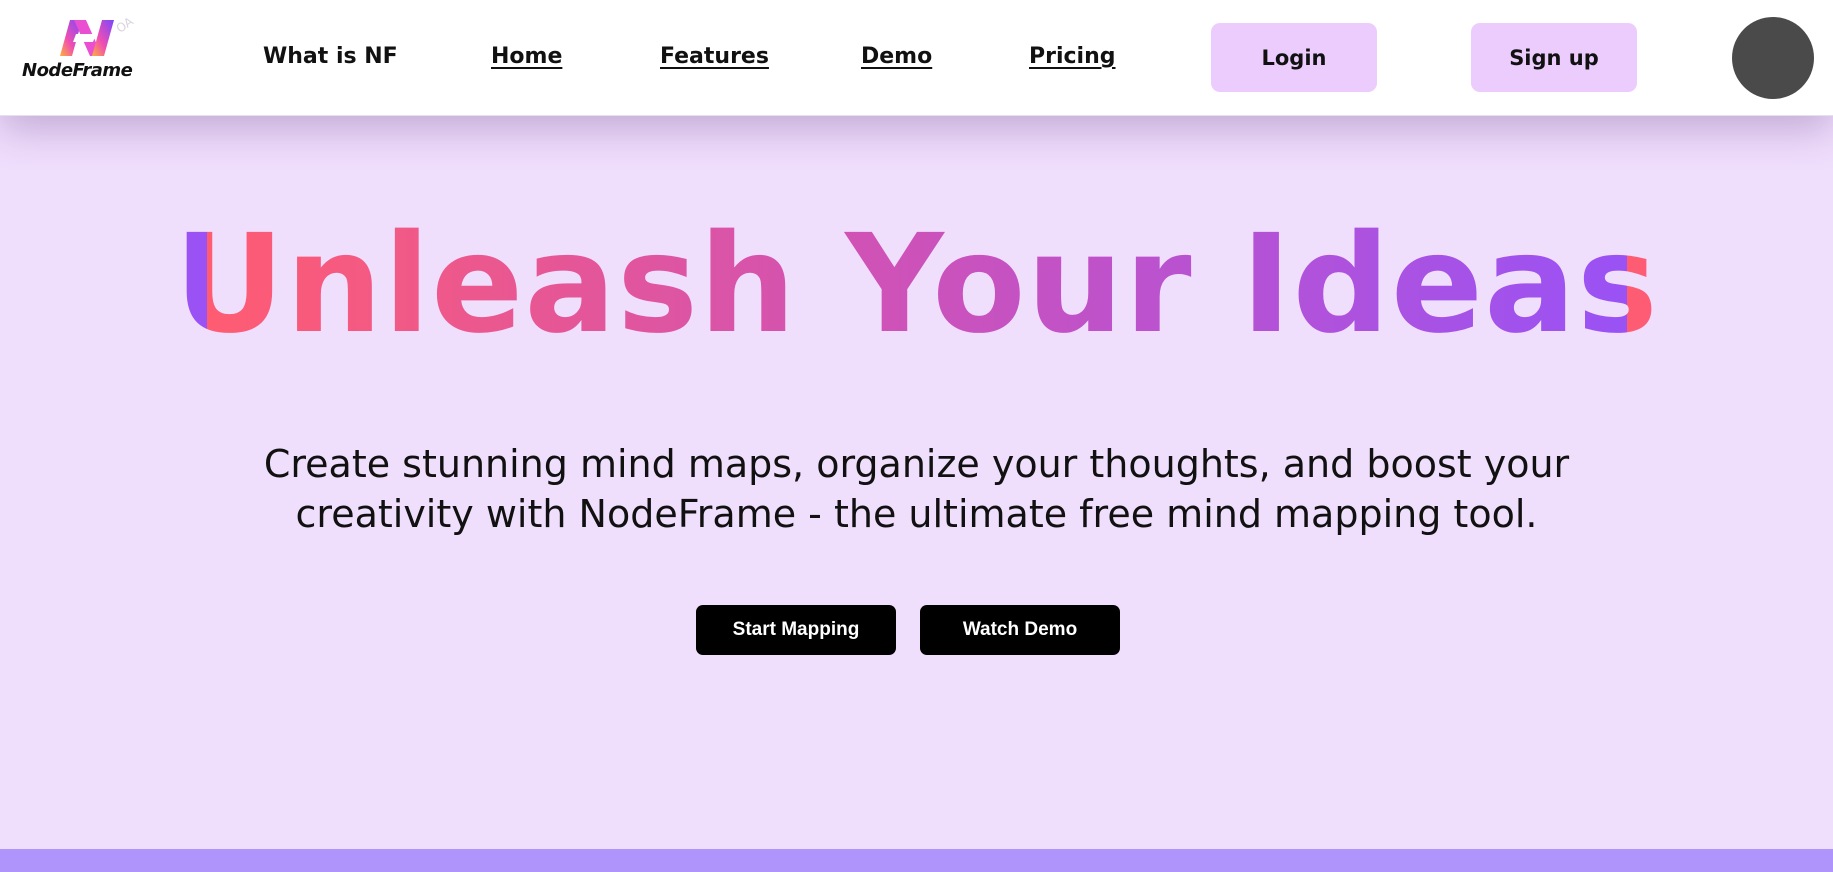  Describe the element at coordinates (90, 49) in the screenshot. I see `brand-logo: OA NodeFrame` at that location.